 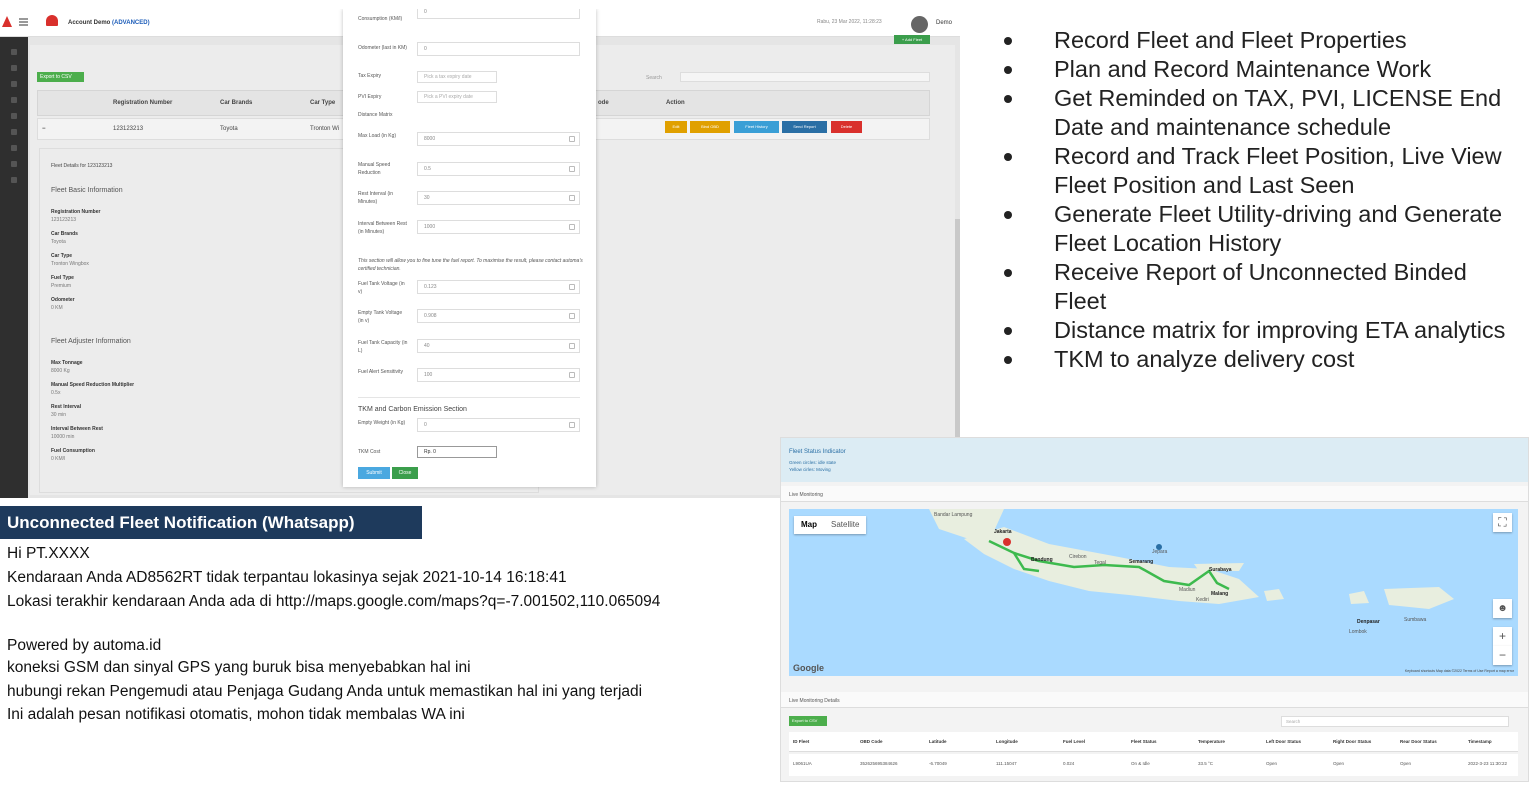 What do you see at coordinates (236, 103) in the screenshot?
I see `col-car-brands: Car Brands` at bounding box center [236, 103].